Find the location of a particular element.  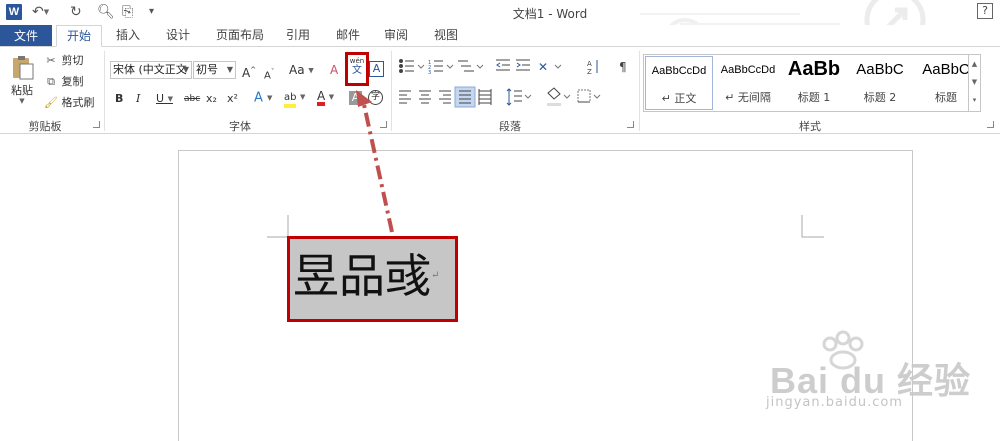

highlighter-icon: ab is located at coordinates (290, 100).